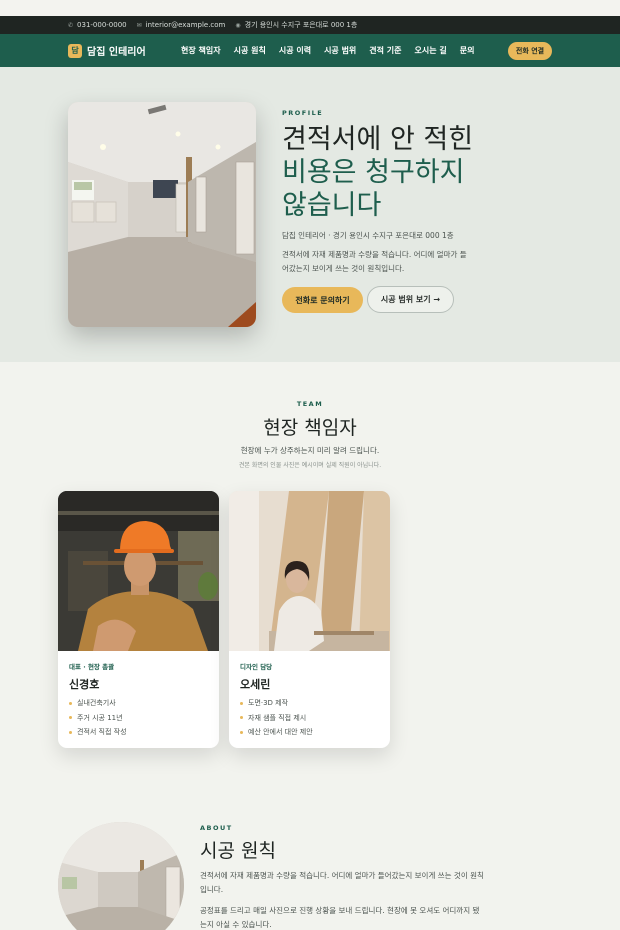 The image size is (620, 930). I want to click on top-spacer, so click(310, 8).